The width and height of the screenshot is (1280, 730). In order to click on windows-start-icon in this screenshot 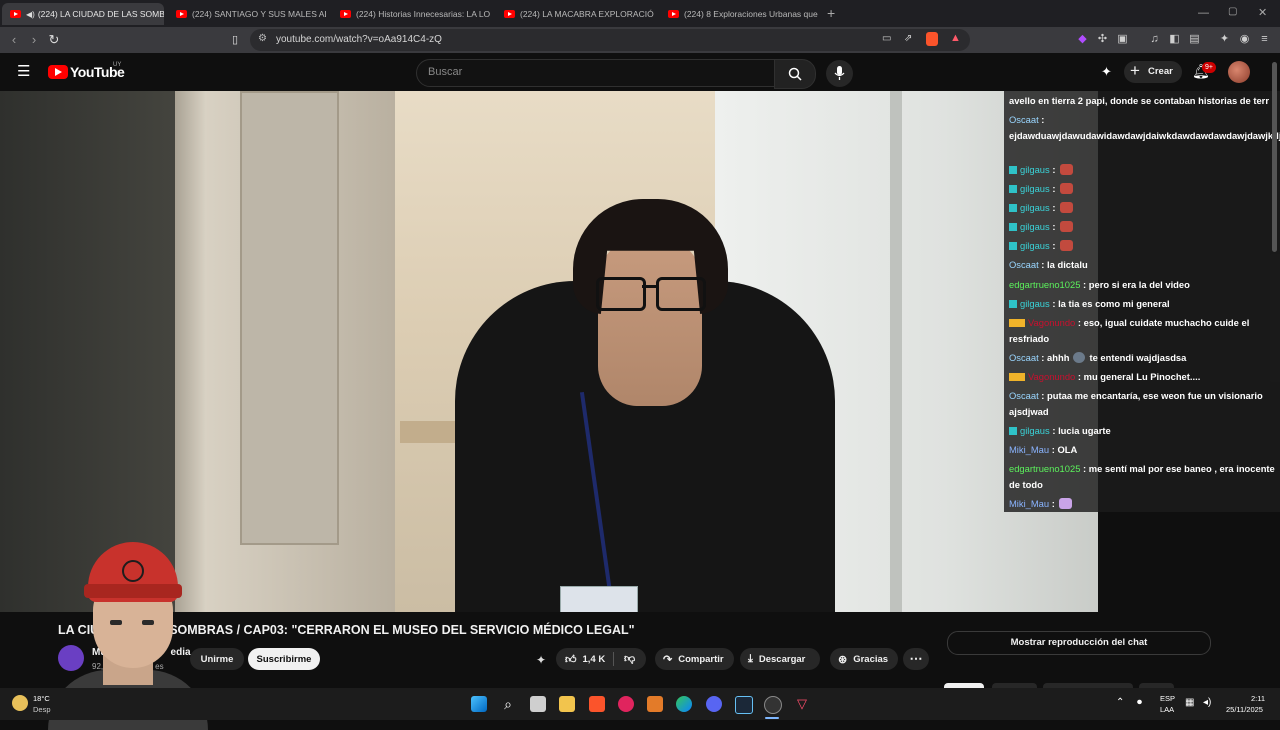, I will do `click(479, 704)`.